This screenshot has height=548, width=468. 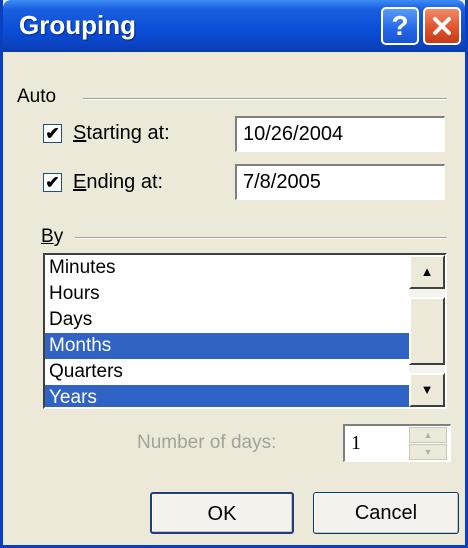 I want to click on days-down-button: ▼, so click(x=428, y=452).